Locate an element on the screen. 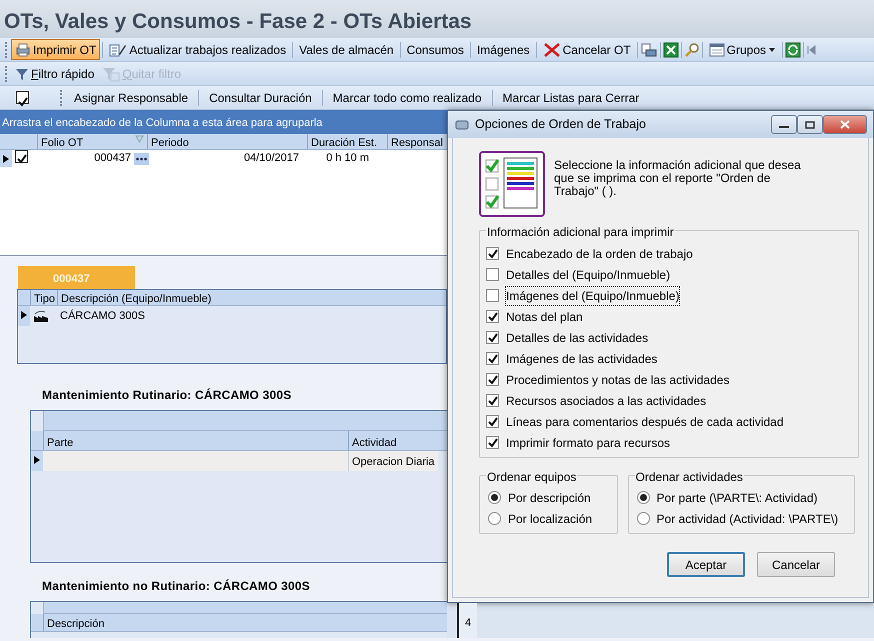 The image size is (874, 641). toolbar-button: Consultar Duración is located at coordinates (260, 97).